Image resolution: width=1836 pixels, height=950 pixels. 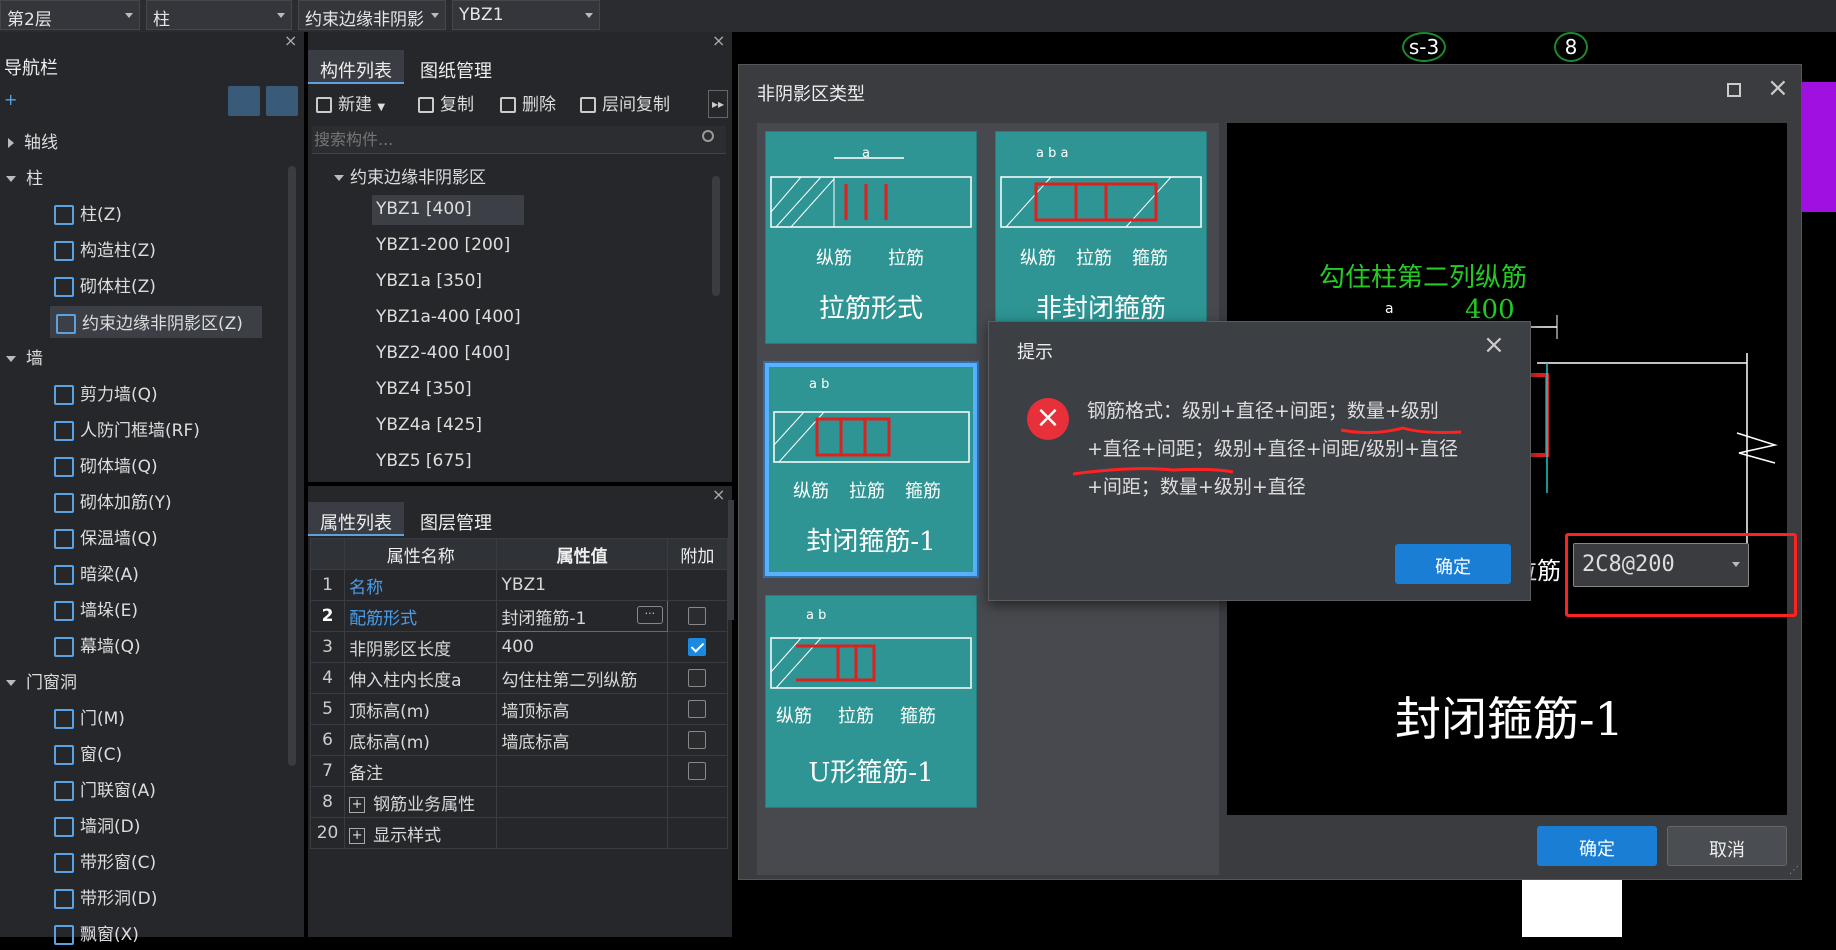 What do you see at coordinates (356, 519) in the screenshot?
I see `tab-property-list: 属性列表` at bounding box center [356, 519].